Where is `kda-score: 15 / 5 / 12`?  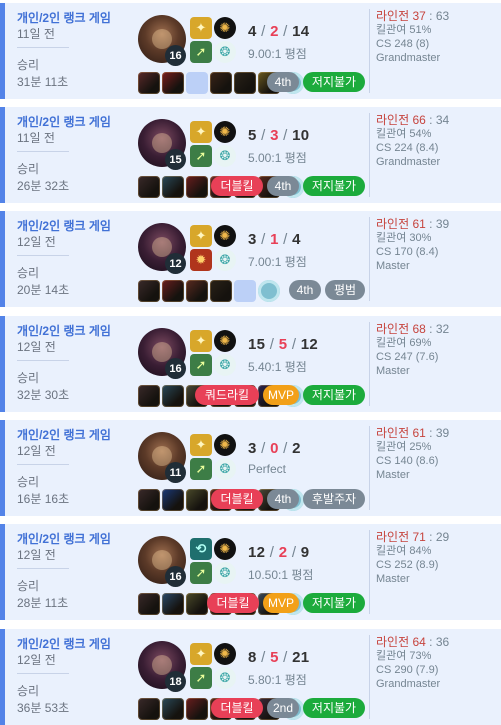
kda-score: 15 / 5 / 12 is located at coordinates (283, 344).